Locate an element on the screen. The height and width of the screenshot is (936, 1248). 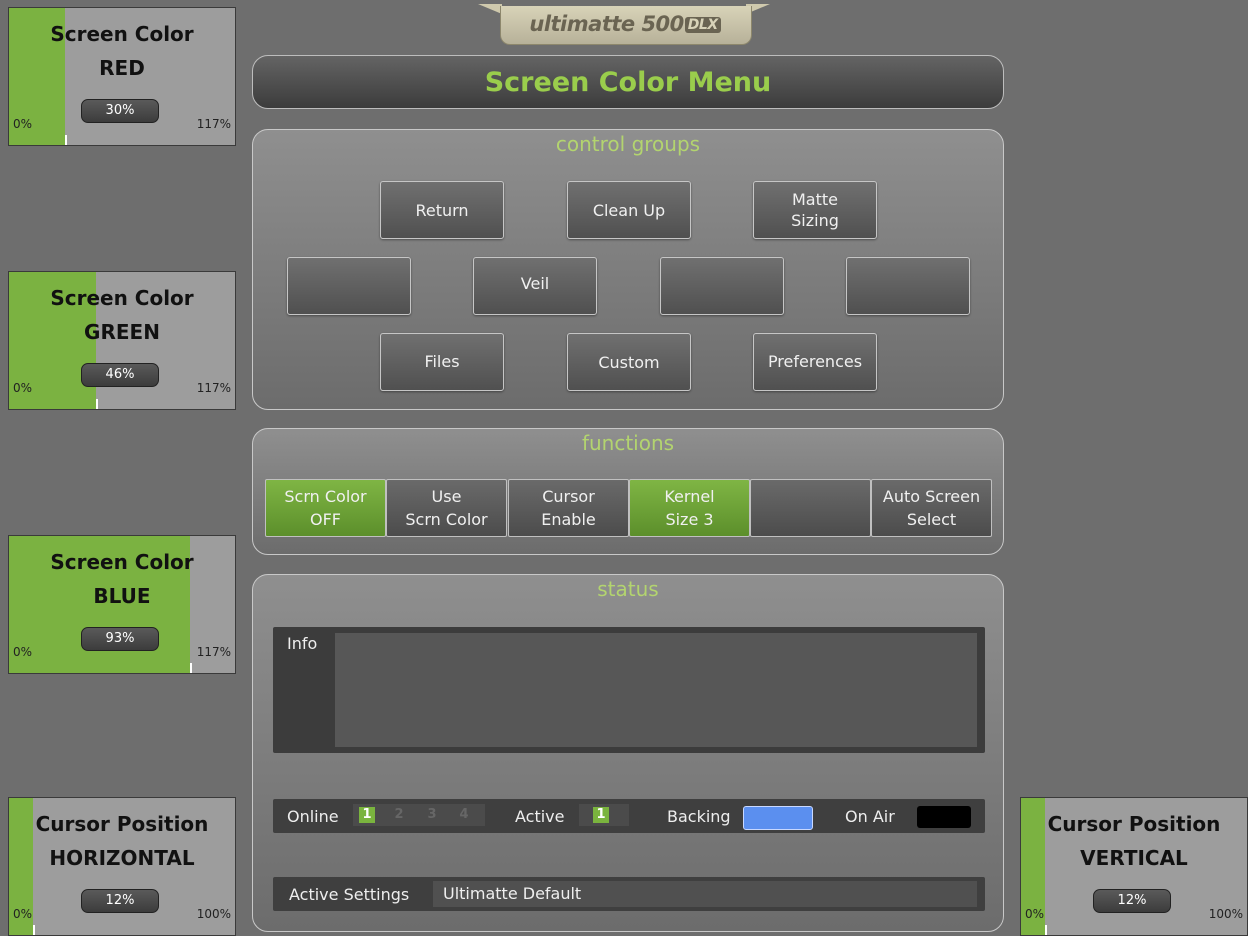
slider-value: 93% is located at coordinates (120, 639).